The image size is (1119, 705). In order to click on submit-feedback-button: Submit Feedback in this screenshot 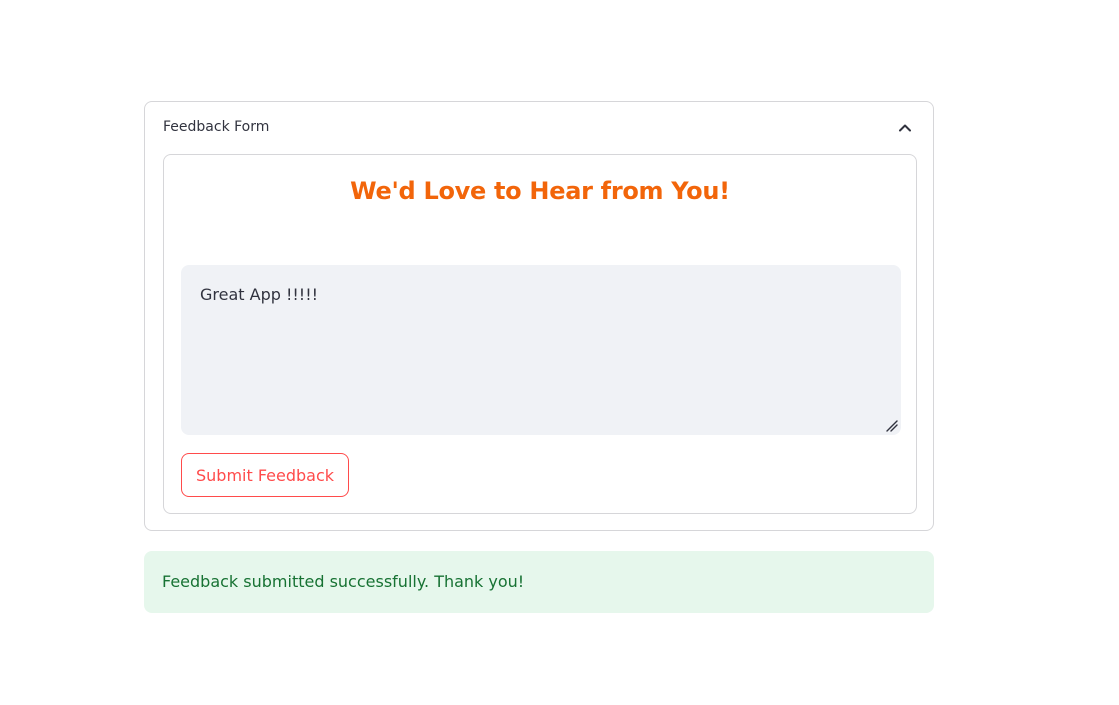, I will do `click(265, 475)`.